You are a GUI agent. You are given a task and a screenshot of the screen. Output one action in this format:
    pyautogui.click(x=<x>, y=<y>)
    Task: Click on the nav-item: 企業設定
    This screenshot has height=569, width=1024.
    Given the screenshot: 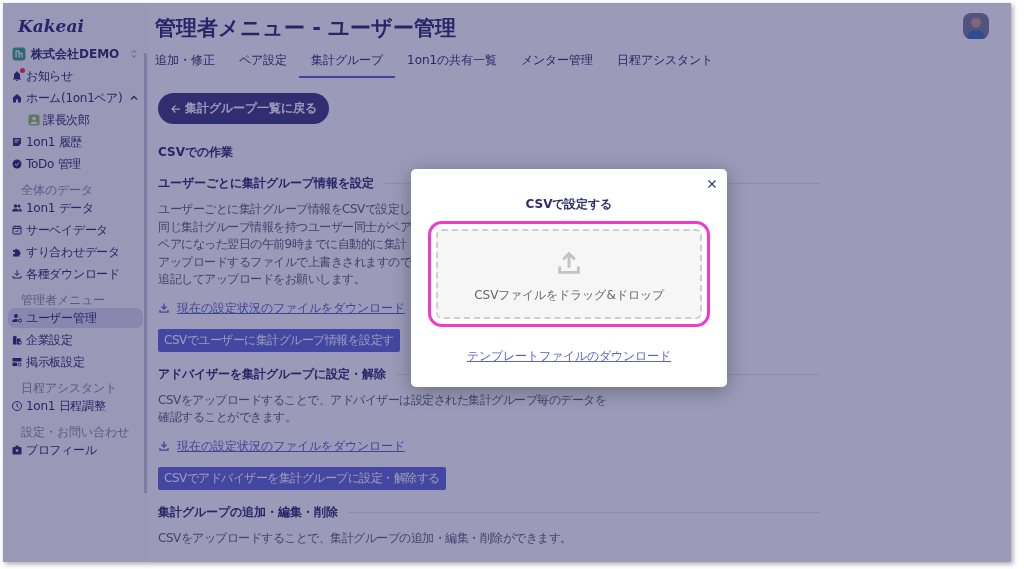 What is the action you would take?
    pyautogui.click(x=75, y=340)
    